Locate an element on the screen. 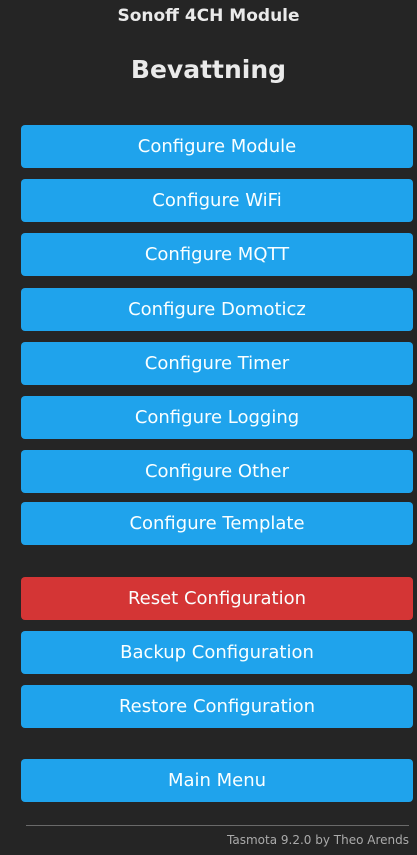 The width and height of the screenshot is (417, 855). configure-wifi-button: Configure WiFi is located at coordinates (217, 200).